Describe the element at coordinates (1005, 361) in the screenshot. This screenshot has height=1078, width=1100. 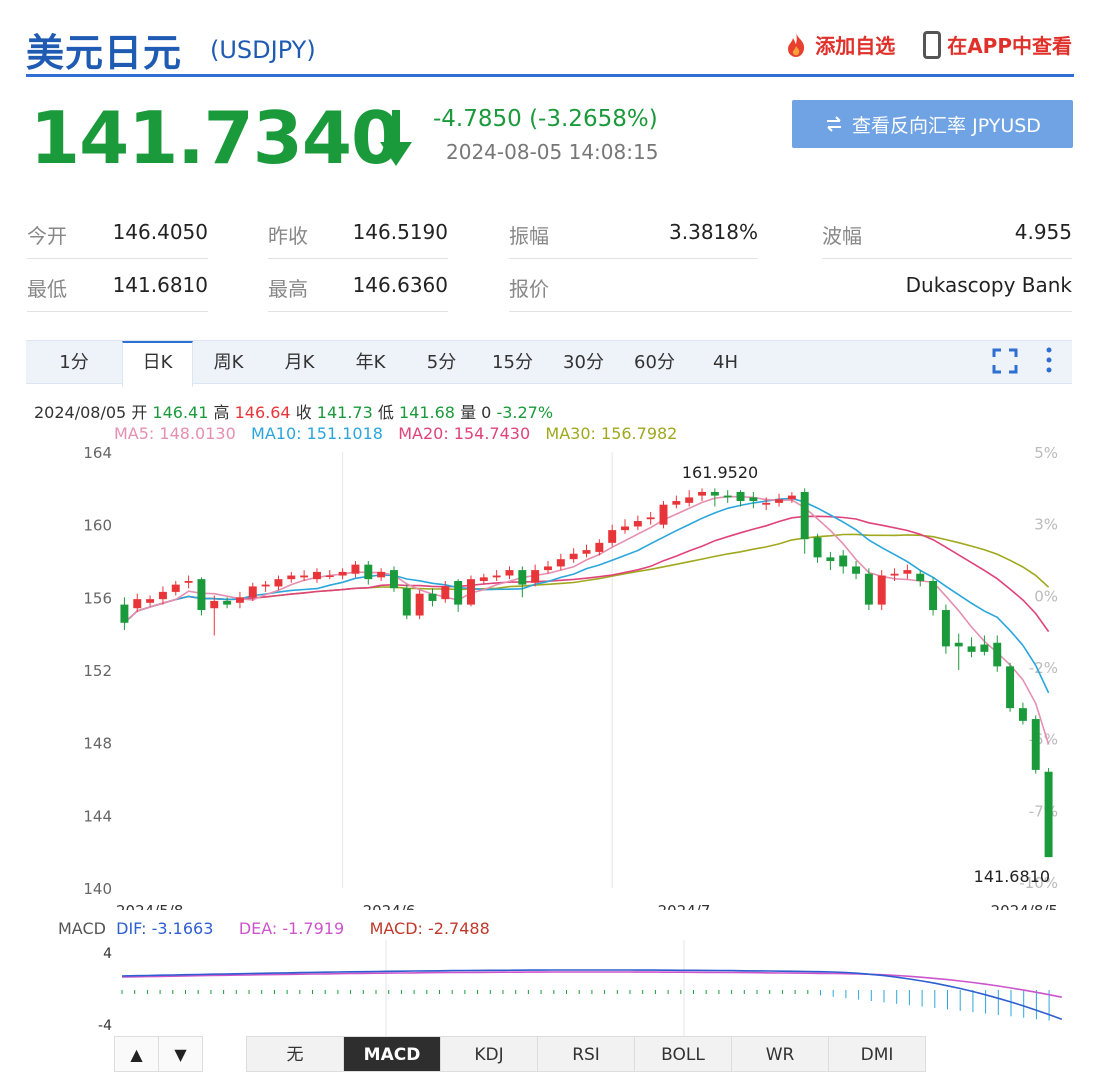
I see `fullscreen-icon` at that location.